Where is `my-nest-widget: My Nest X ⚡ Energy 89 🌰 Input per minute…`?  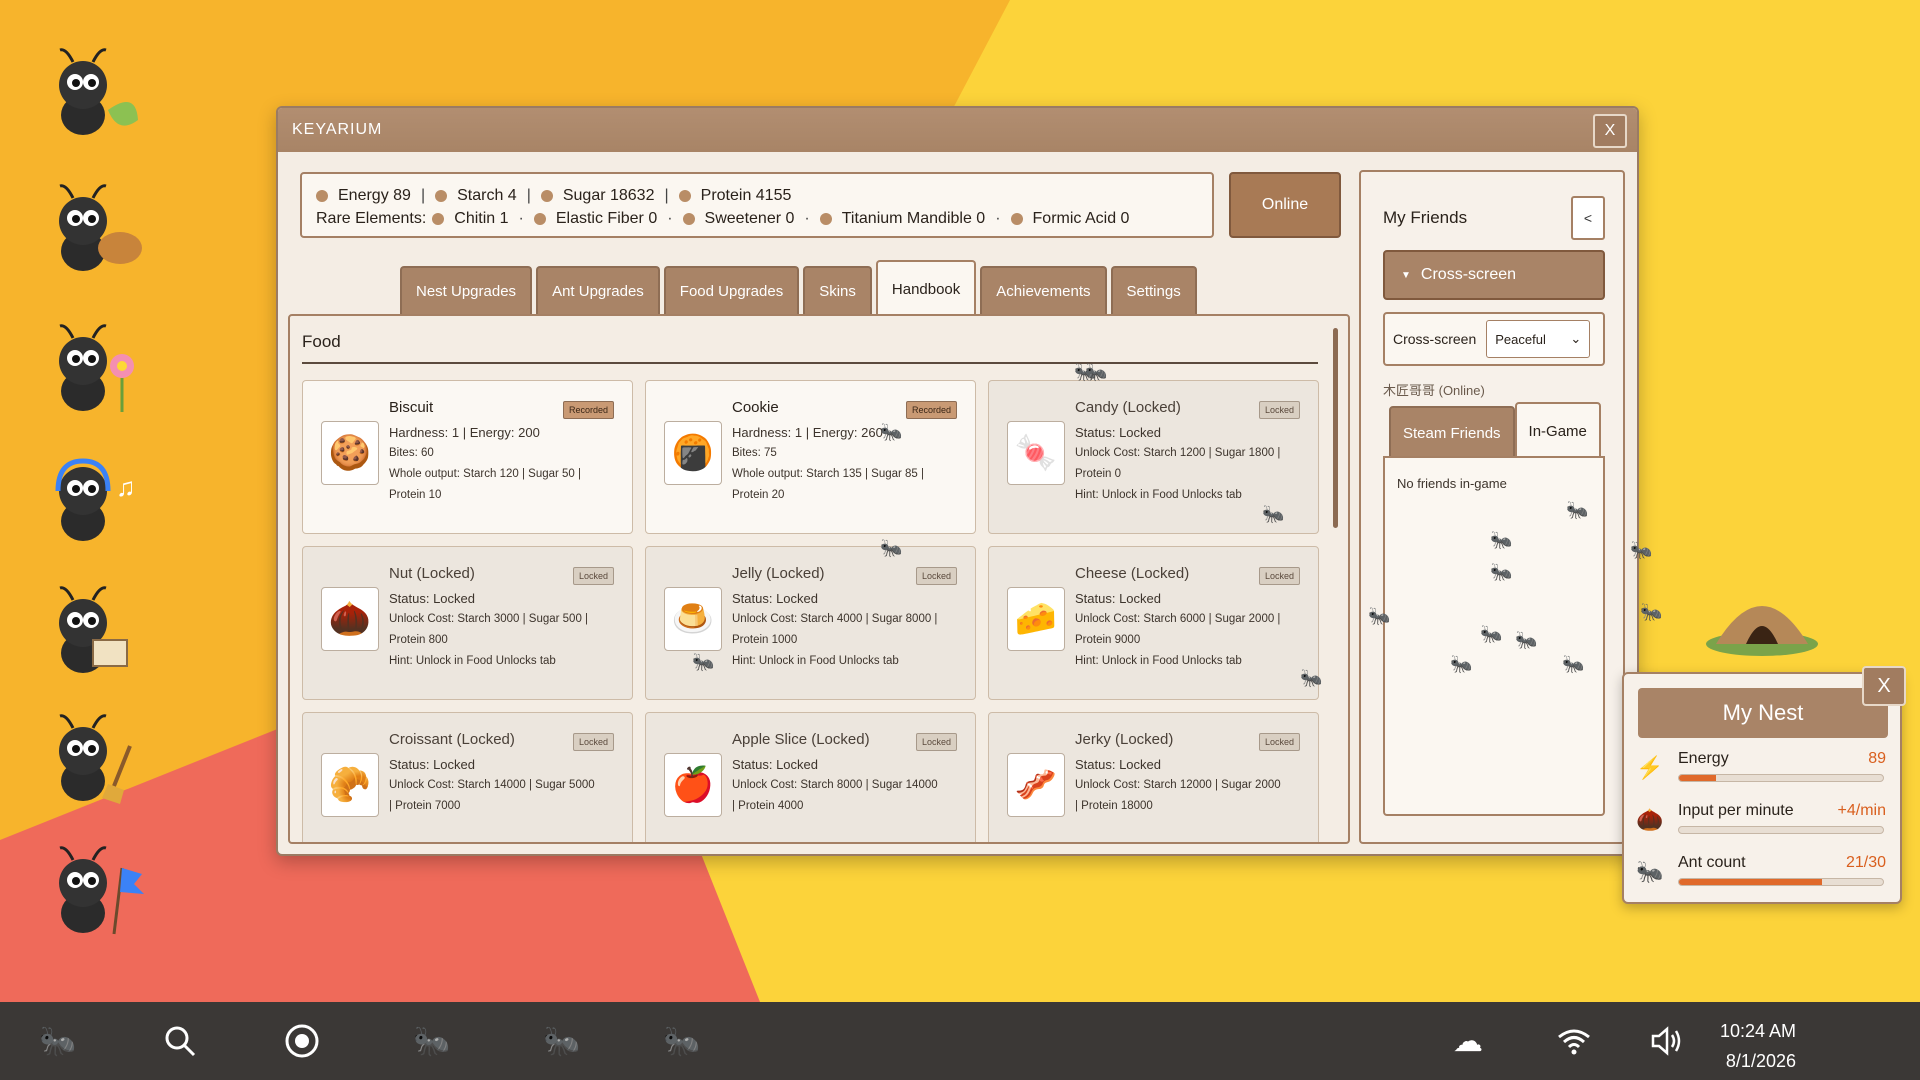
my-nest-widget: My Nest X ⚡ Energy 89 🌰 Input per minute… is located at coordinates (1764, 785).